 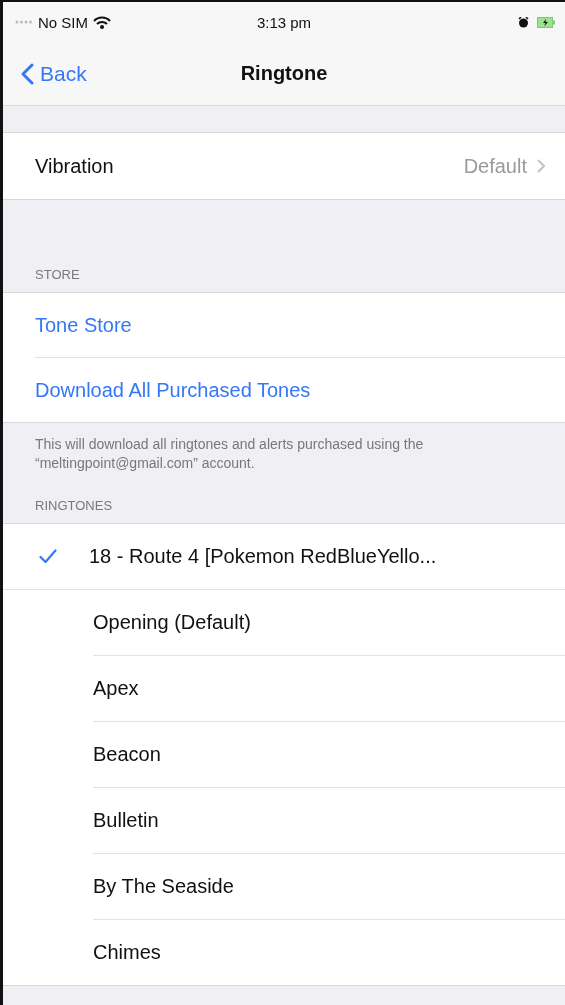 I want to click on ringtone-name: Beacon, so click(x=127, y=754).